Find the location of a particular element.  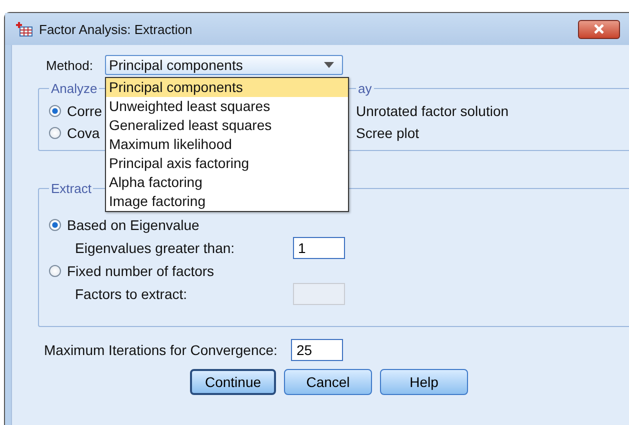

field-label: Maximum Iterations for Convergence: is located at coordinates (161, 350).